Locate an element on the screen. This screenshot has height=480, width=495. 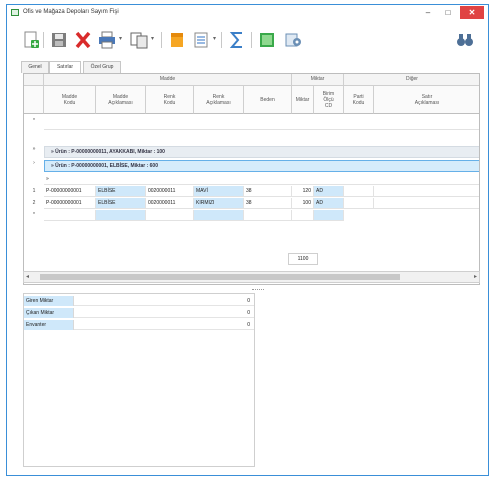
column-header: Beden is located at coordinates (268, 100).